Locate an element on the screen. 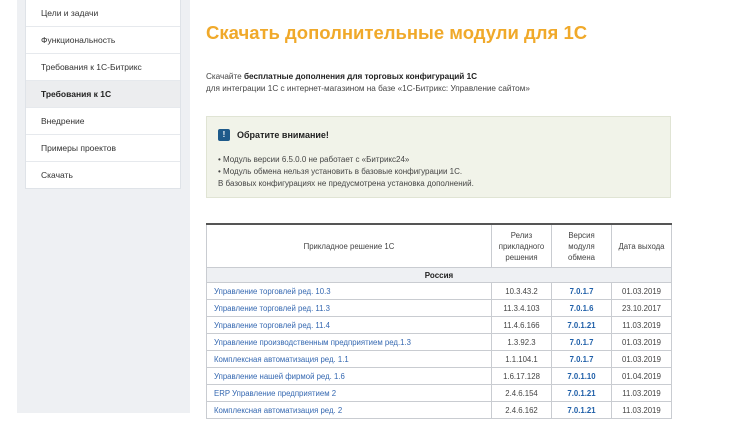  solution-link: Управление торговлей ред. 11.4 is located at coordinates (349, 325).